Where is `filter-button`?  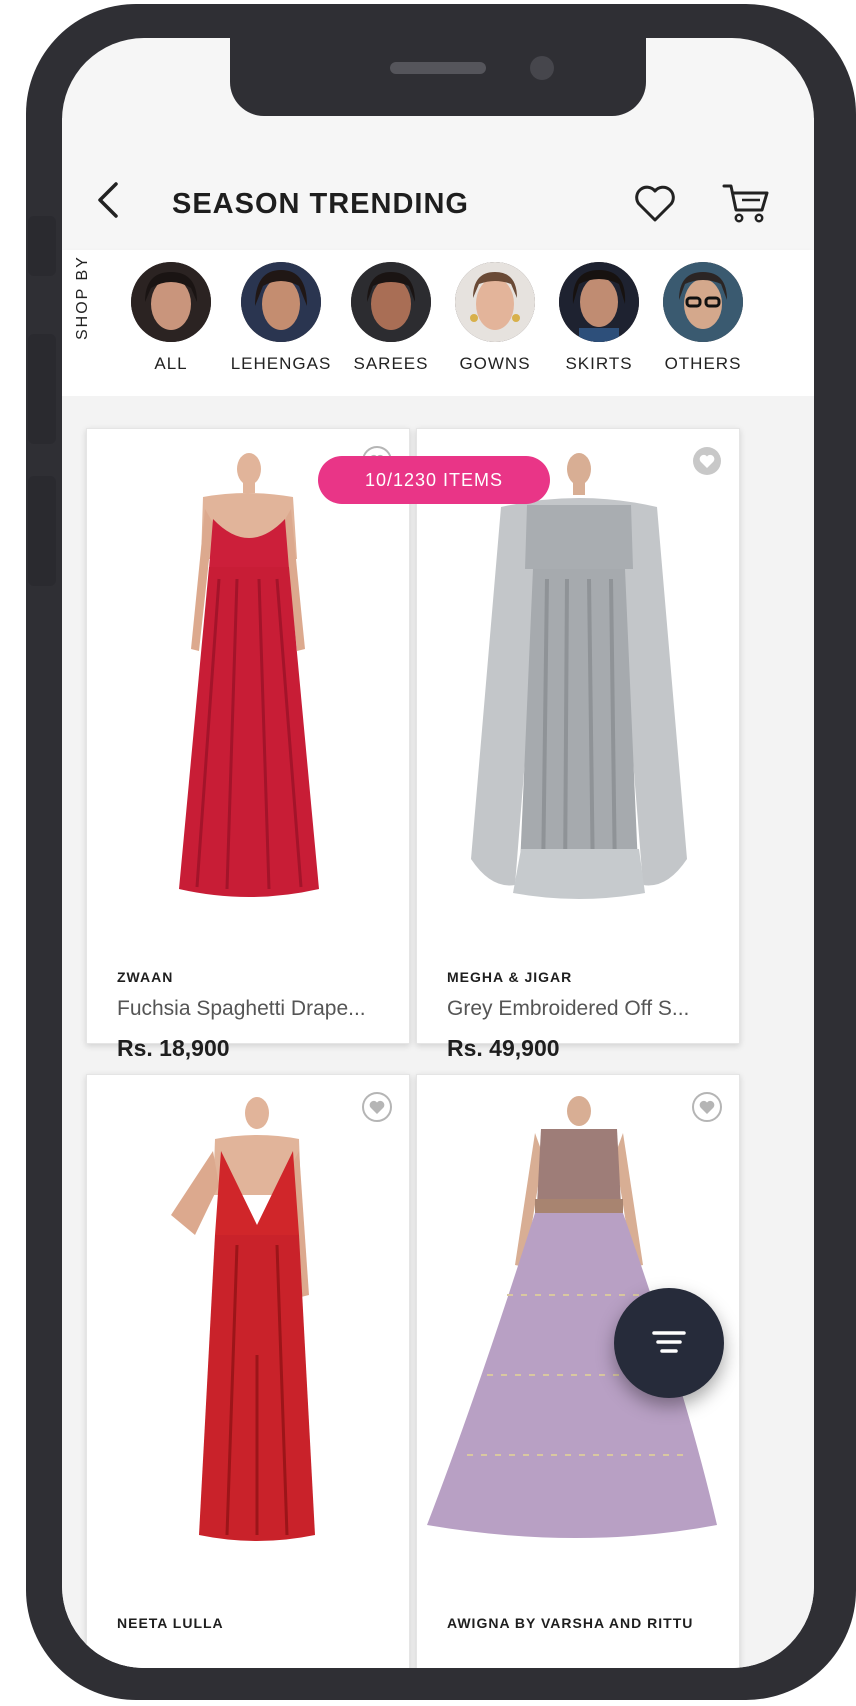
filter-button is located at coordinates (669, 1343).